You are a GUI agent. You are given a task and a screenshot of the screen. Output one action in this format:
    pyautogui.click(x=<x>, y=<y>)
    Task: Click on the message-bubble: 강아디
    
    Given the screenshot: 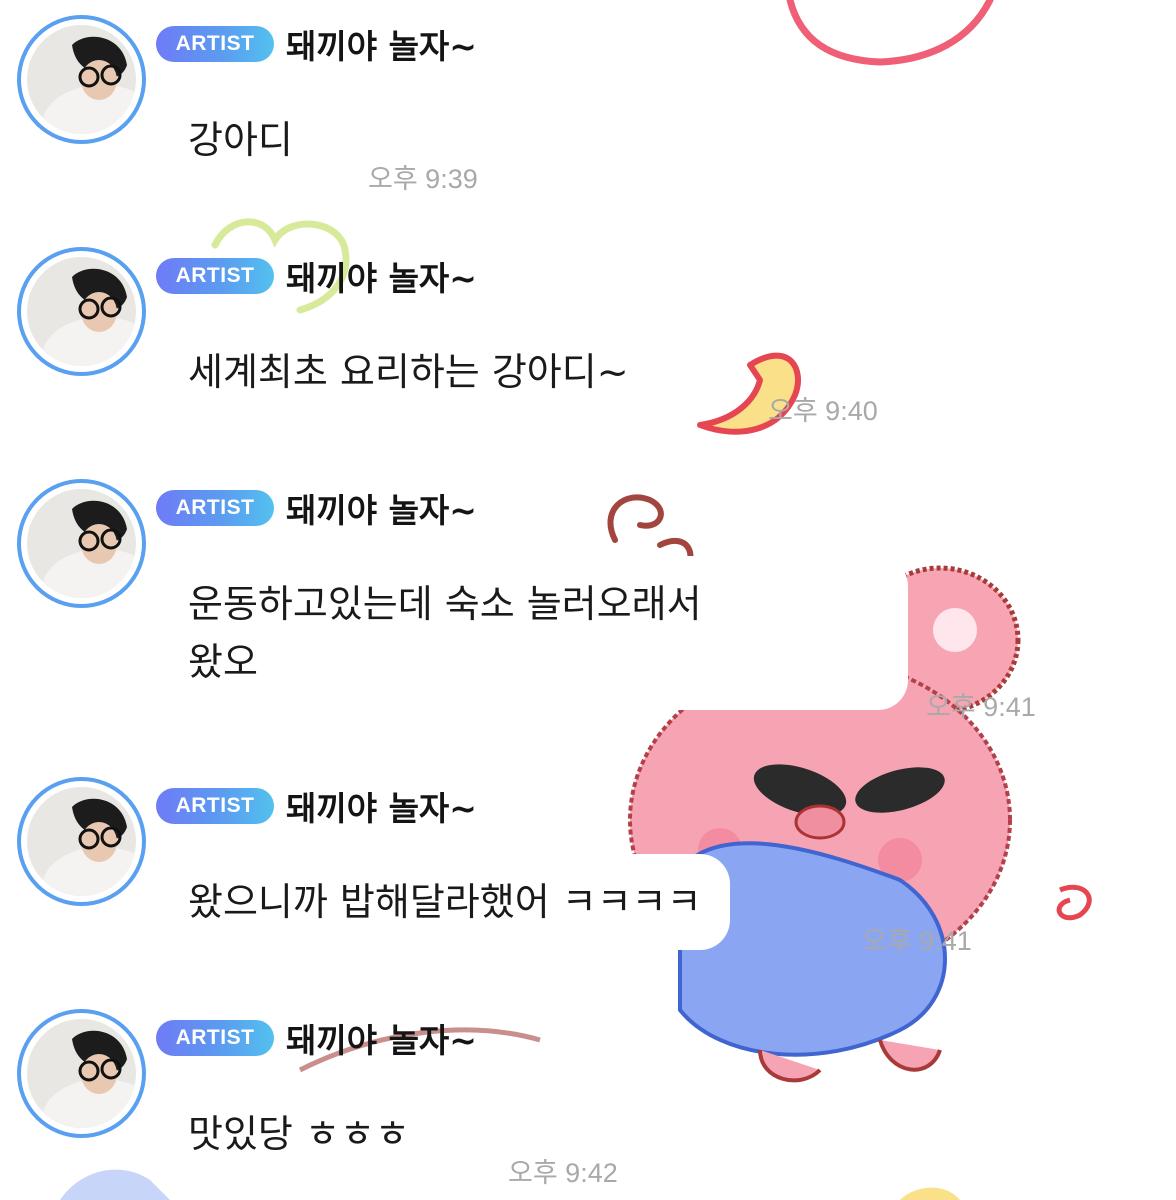 What is the action you would take?
    pyautogui.click(x=240, y=140)
    